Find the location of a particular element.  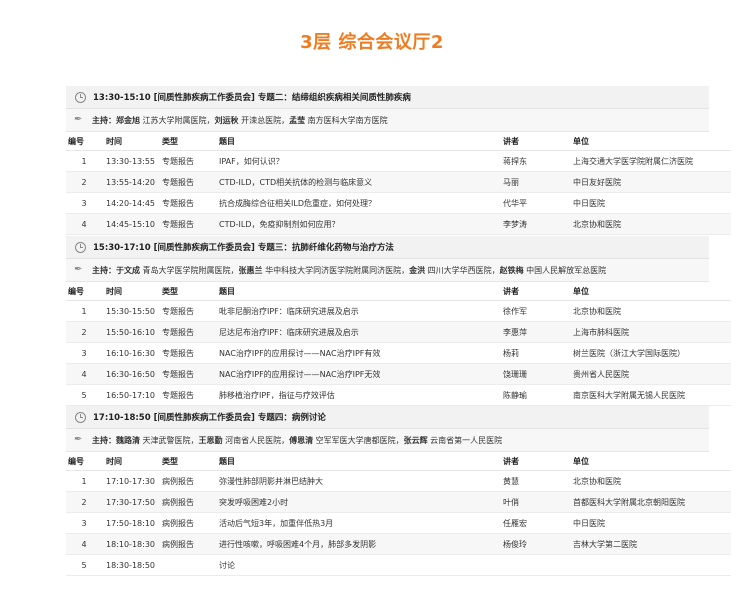

table-cell: NAC治疗IPF的应用探讨——NAC治疗IPF有效 is located at coordinates (357, 353).